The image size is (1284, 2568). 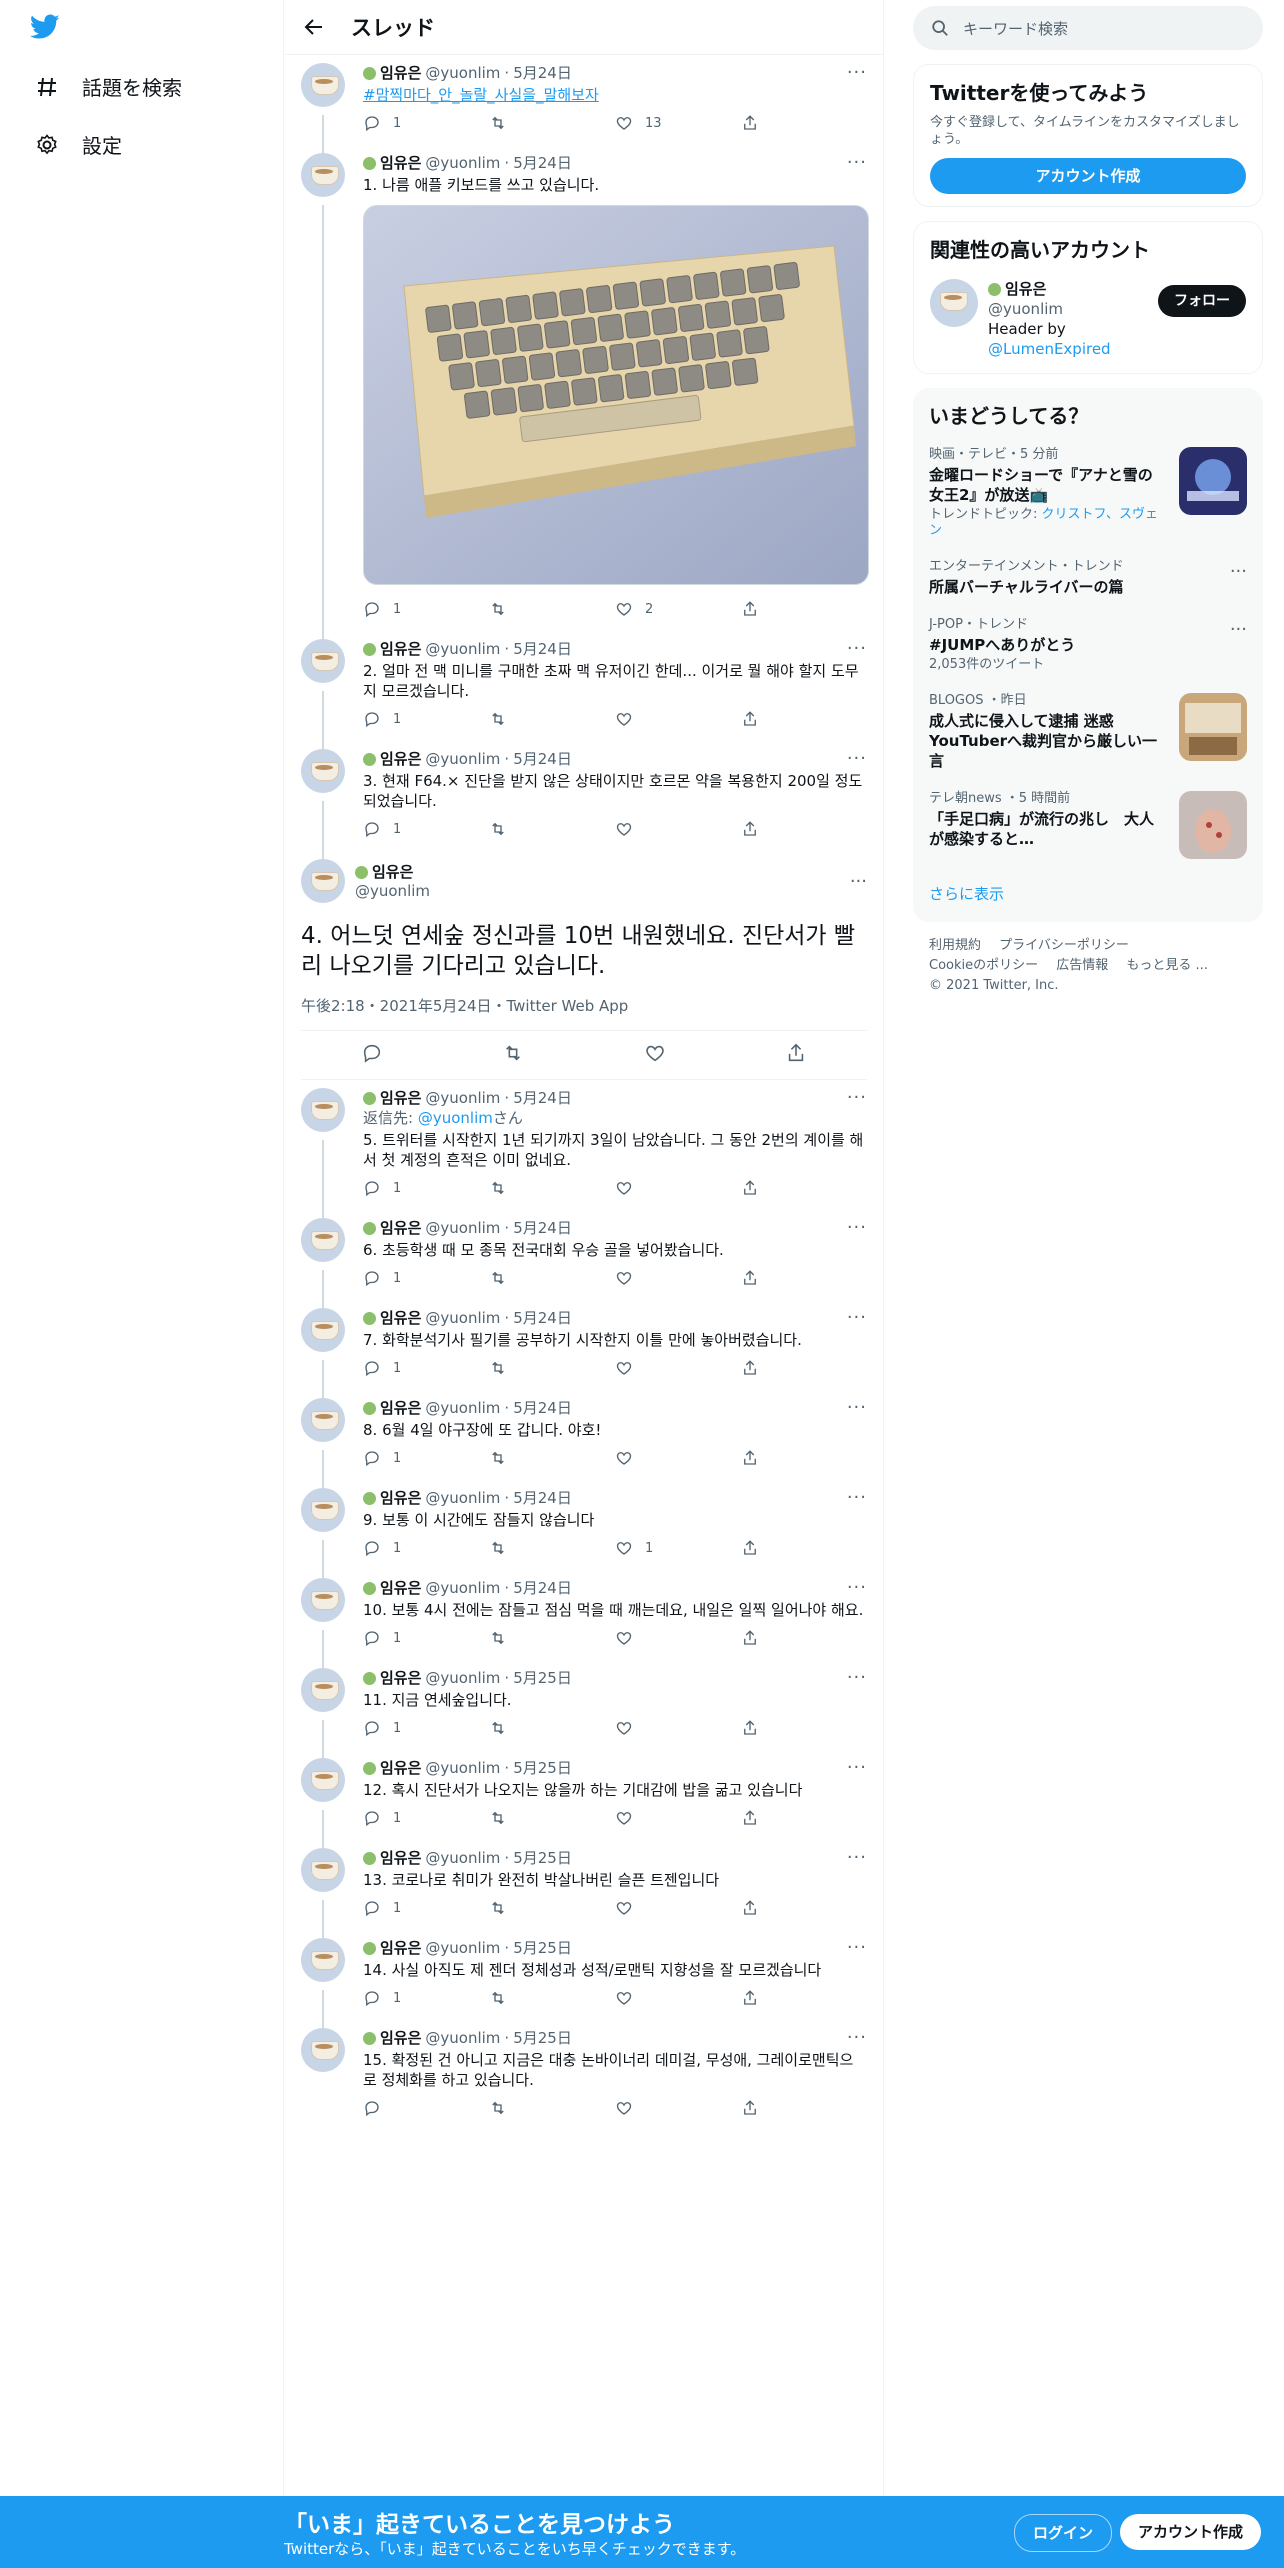 I want to click on related-name: 임유은, so click(x=1025, y=289).